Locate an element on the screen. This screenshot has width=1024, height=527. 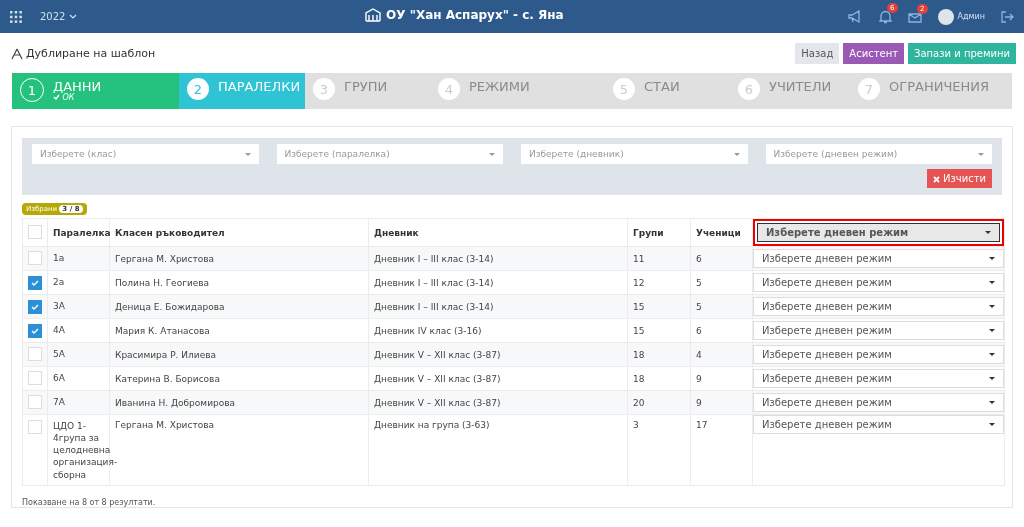
table-cell: Мария К. Атанасова is located at coordinates (162, 330).